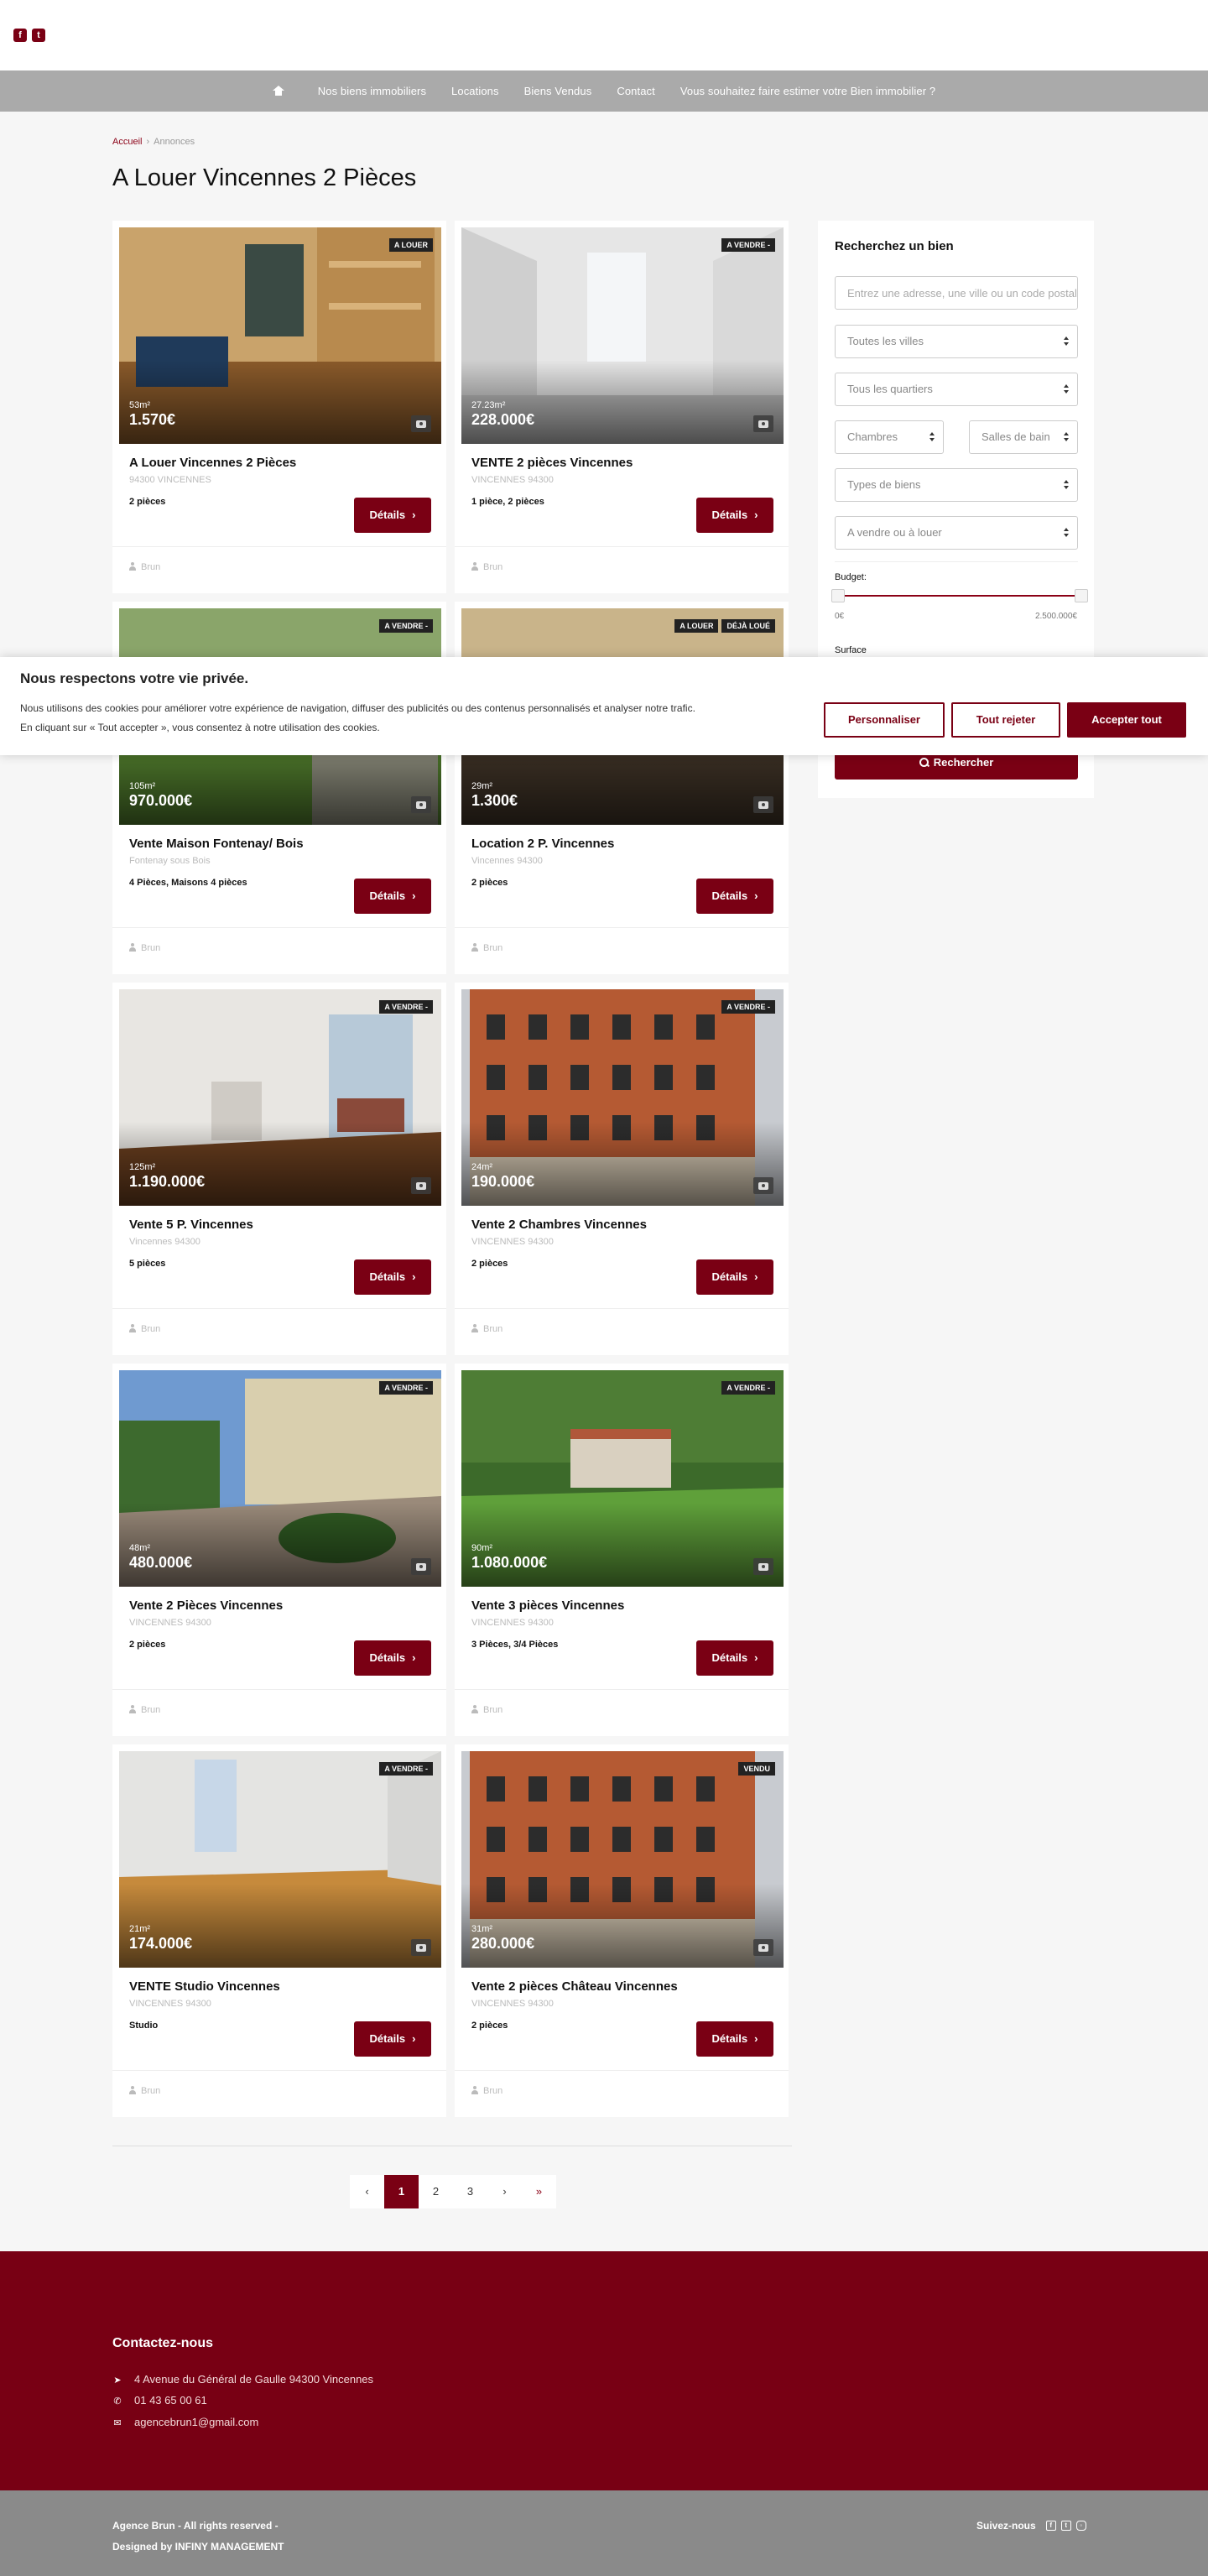  What do you see at coordinates (623, 335) in the screenshot?
I see `listing-photo: A VENDRE - 27.23m² 228.000€` at bounding box center [623, 335].